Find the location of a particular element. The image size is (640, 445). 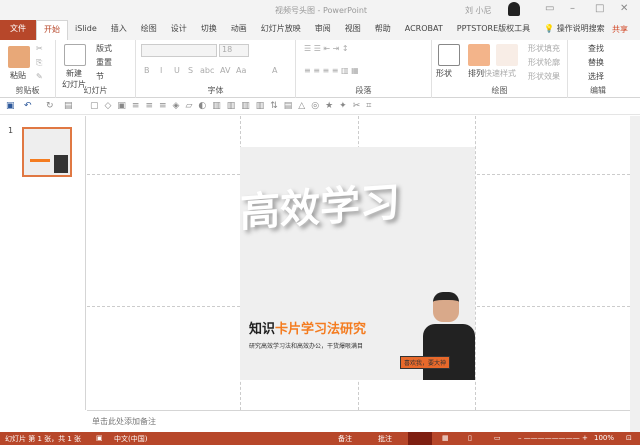

notes-pane: 单击此处添加备注 is located at coordinates (358, 421).